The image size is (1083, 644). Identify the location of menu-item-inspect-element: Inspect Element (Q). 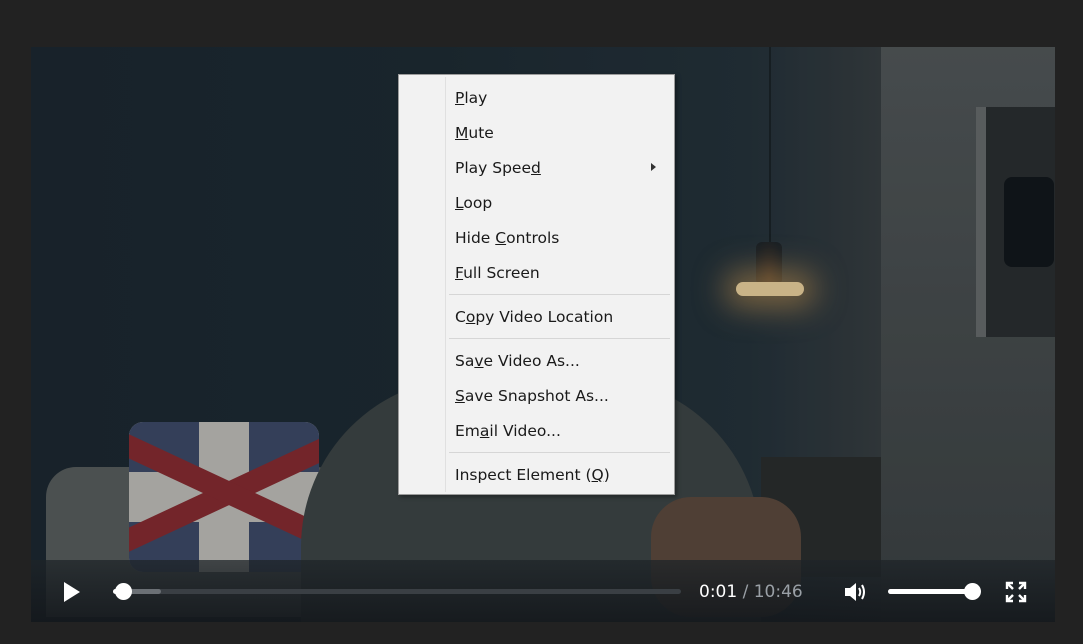
(536, 474).